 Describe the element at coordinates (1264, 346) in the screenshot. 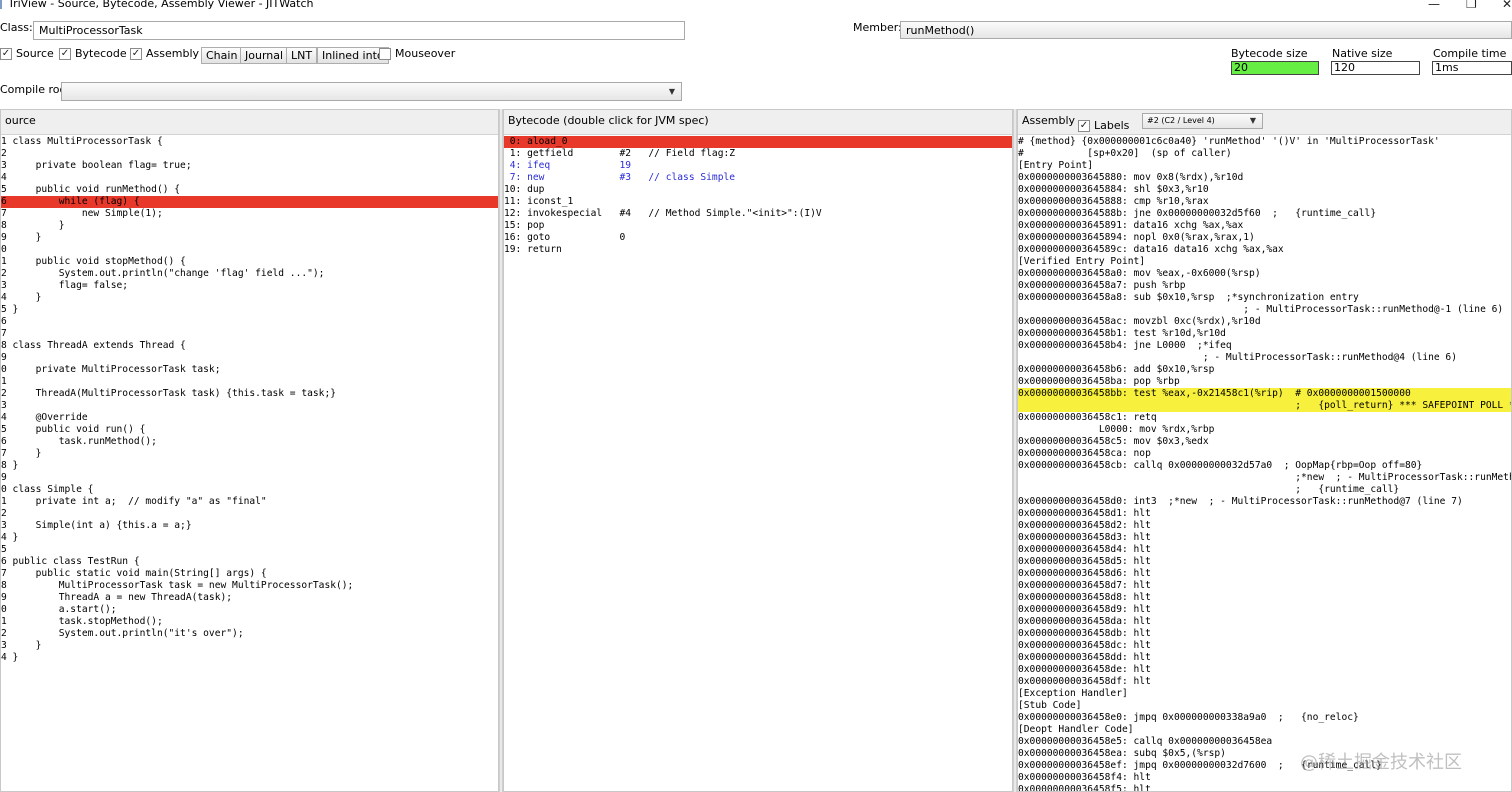

I see `assembly-line: 0x00000000036458b4: jne L0000 ;*ifeq` at that location.